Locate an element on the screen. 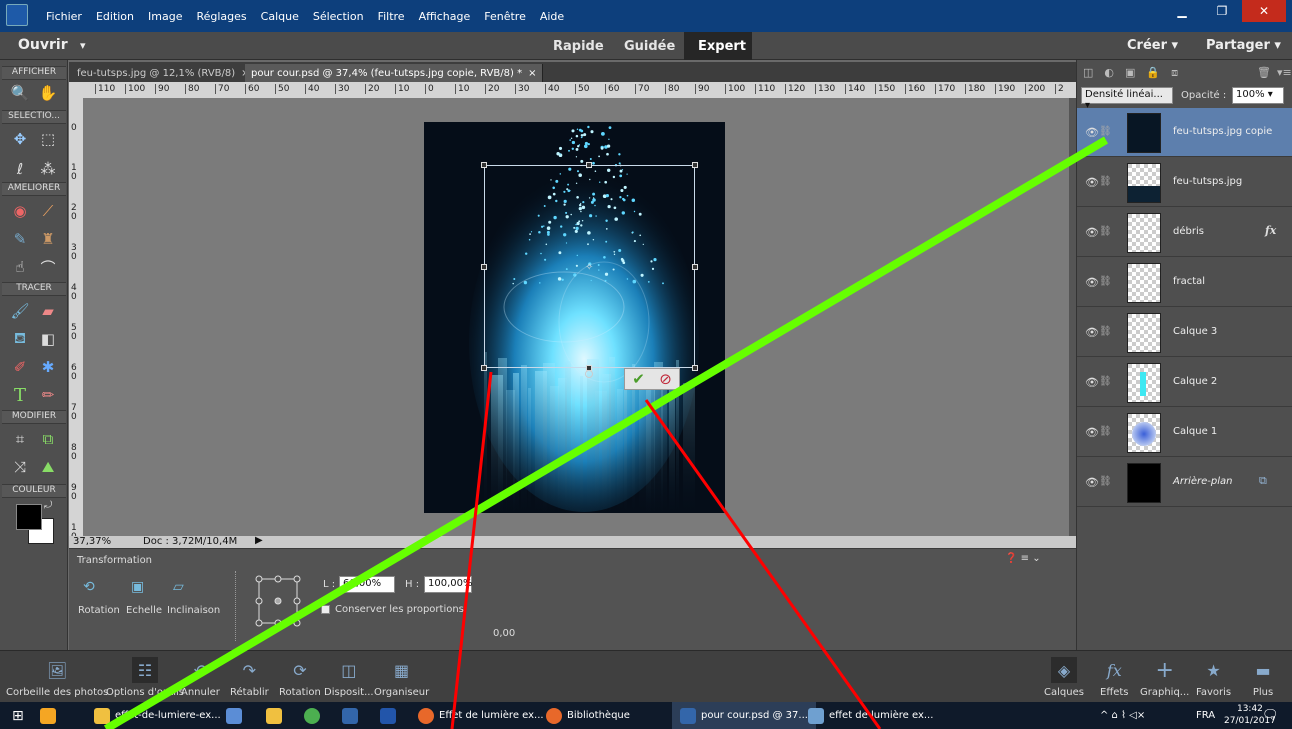 The height and width of the screenshot is (729, 1292). height-field: 100,00% is located at coordinates (448, 584).